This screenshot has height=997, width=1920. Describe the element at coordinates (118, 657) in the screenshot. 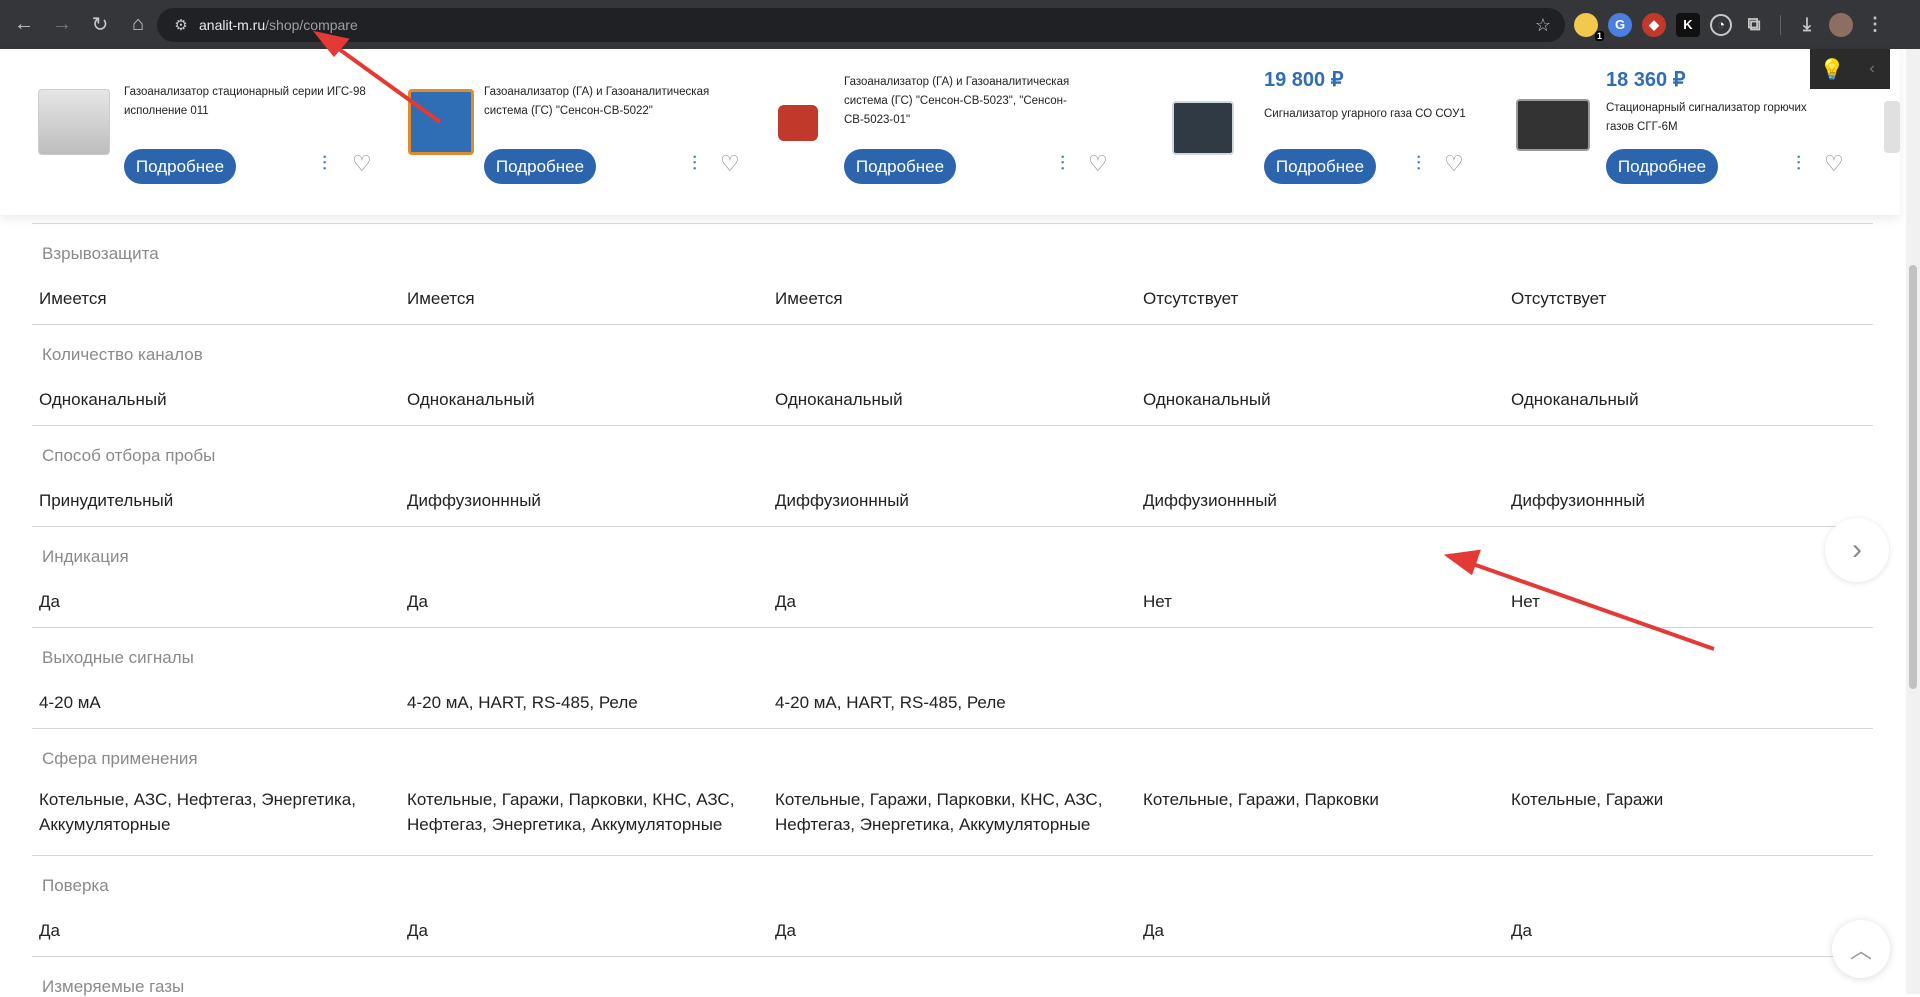

I see `spec-name: Выходные сигналы` at that location.